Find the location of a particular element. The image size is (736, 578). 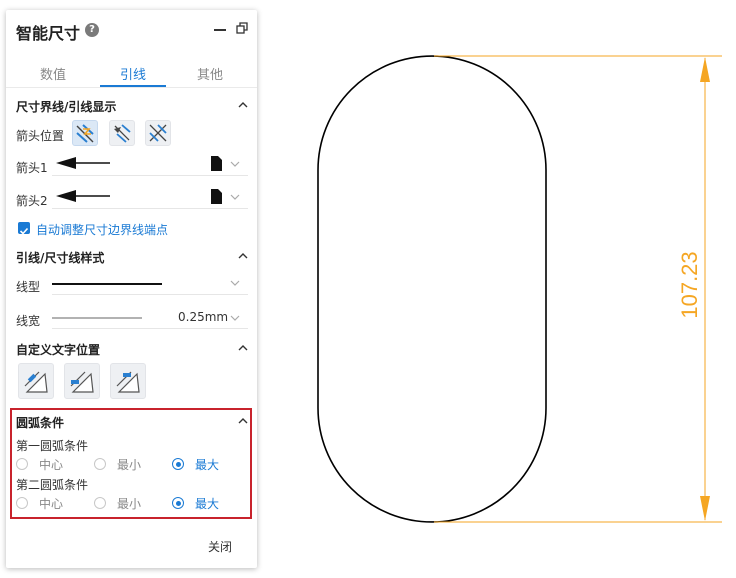

line-type-label: 线型 is located at coordinates (28, 287).